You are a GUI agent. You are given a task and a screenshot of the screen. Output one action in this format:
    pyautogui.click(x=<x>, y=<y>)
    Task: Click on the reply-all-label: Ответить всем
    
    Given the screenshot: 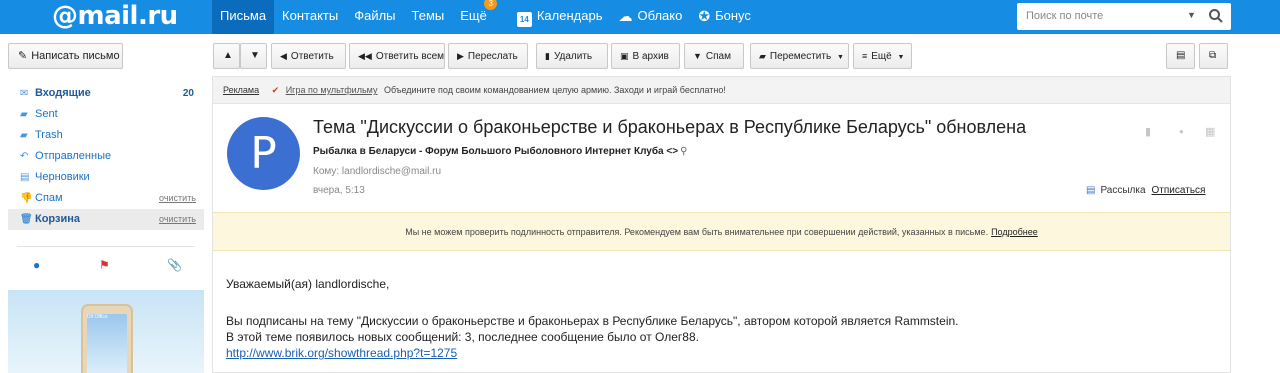 What is the action you would take?
    pyautogui.click(x=410, y=56)
    